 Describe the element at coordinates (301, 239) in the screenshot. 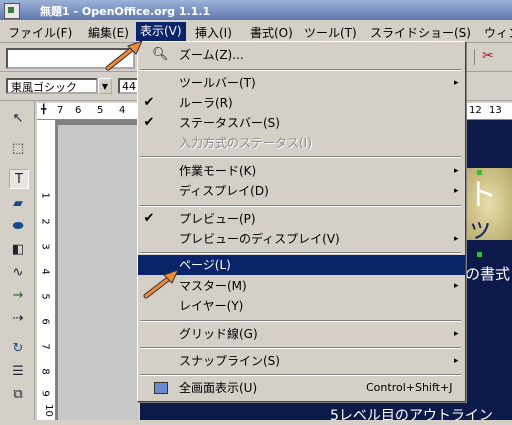

I see `menu-item-preview-display: プレビューのディスプレイ(V) ▸` at that location.